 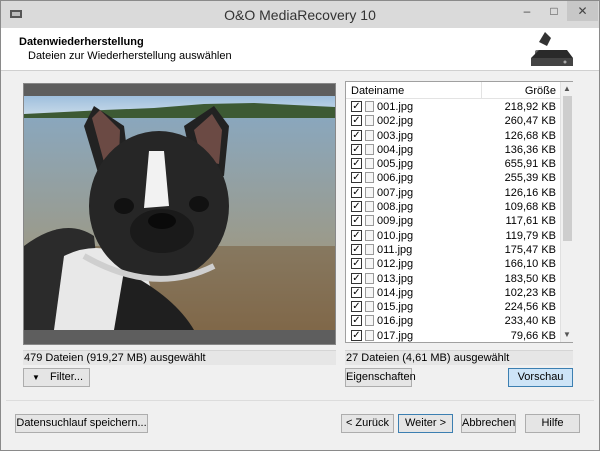 I want to click on list-item: ✓ 010.jpg 119,79 KB, so click(x=453, y=236).